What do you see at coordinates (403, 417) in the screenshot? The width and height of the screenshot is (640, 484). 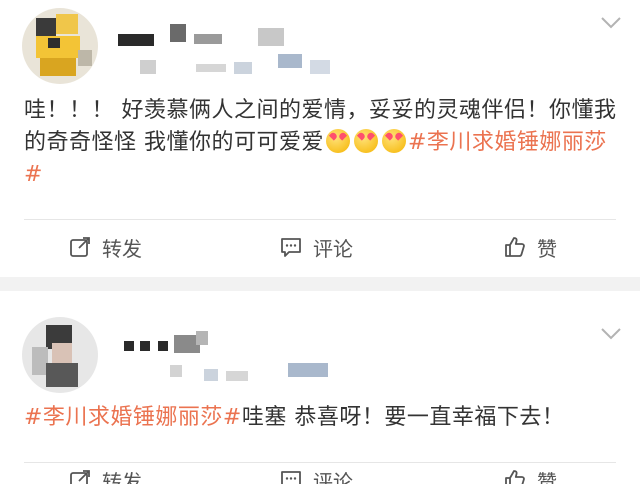 I see `post-body-tail: 哇塞 恭喜呀！要一直幸福下去！` at bounding box center [403, 417].